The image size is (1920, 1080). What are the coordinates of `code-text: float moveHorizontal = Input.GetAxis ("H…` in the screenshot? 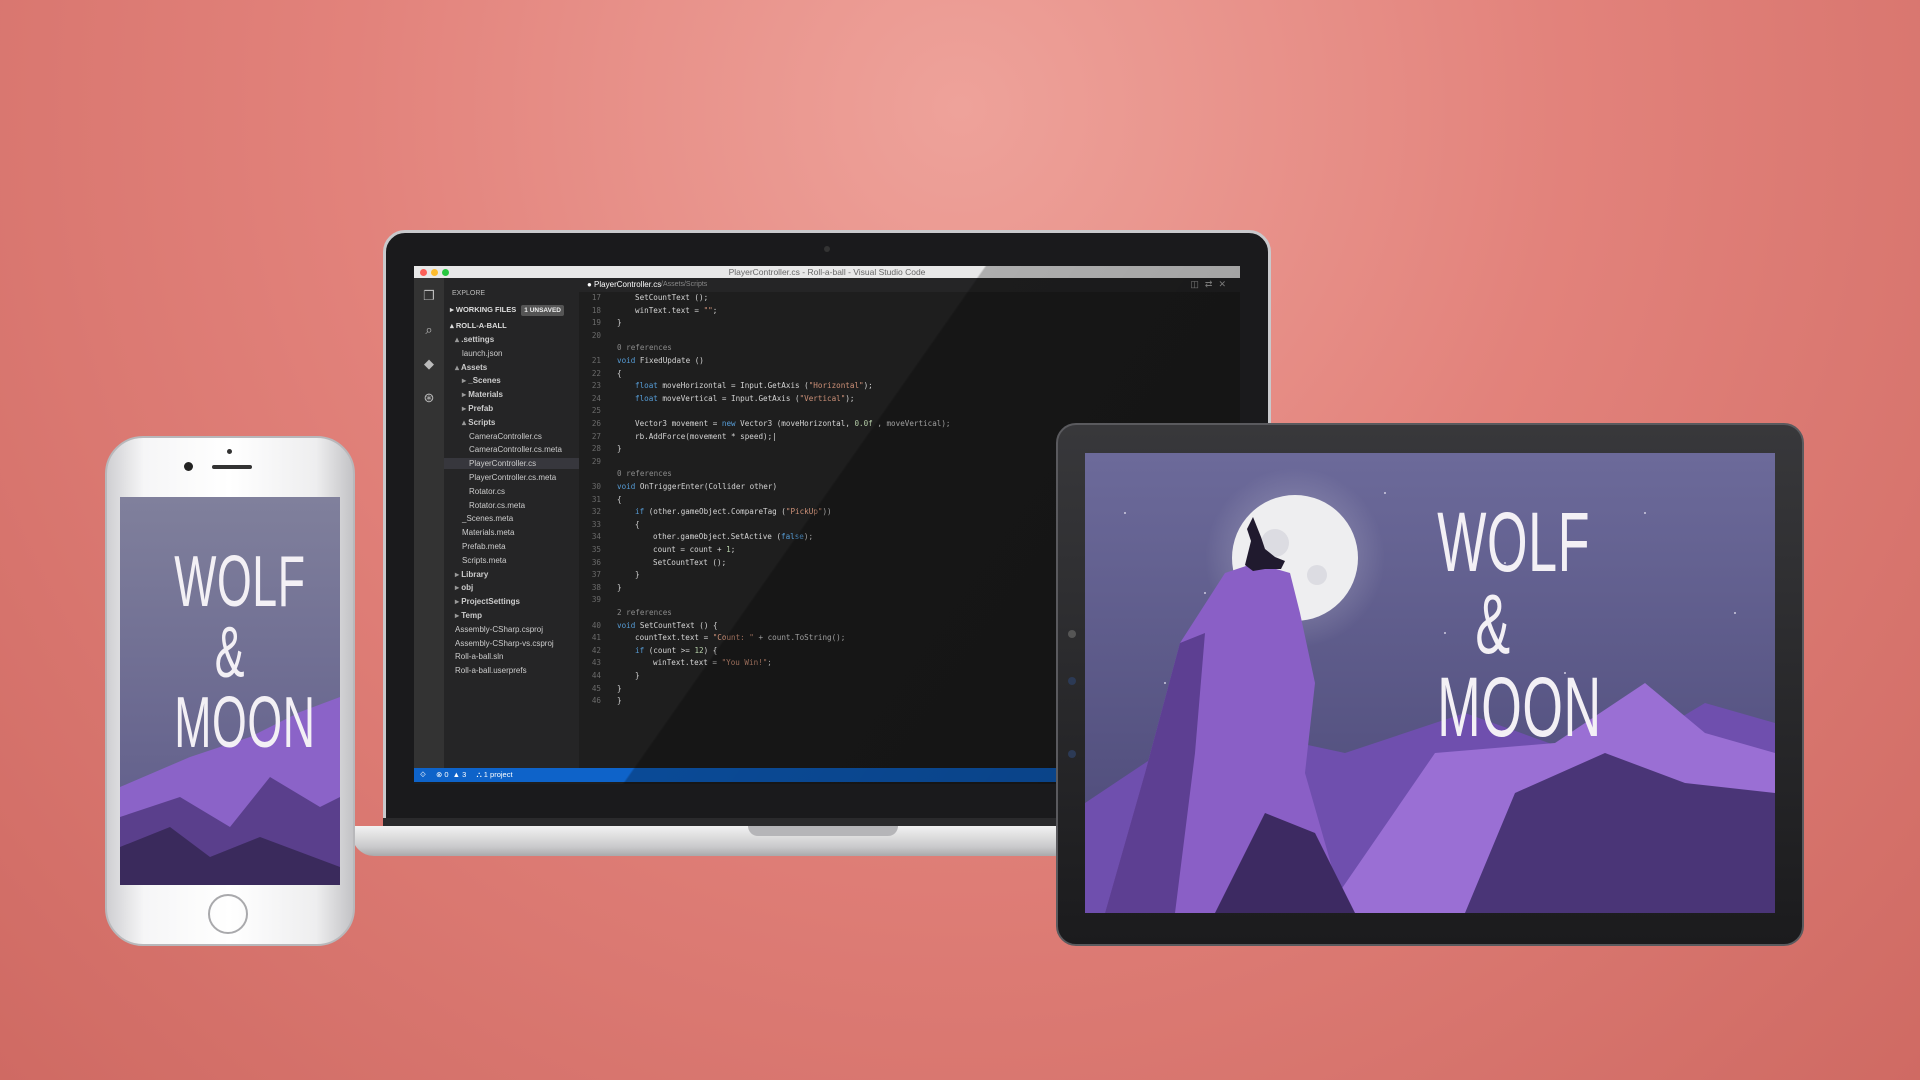 It's located at (754, 386).